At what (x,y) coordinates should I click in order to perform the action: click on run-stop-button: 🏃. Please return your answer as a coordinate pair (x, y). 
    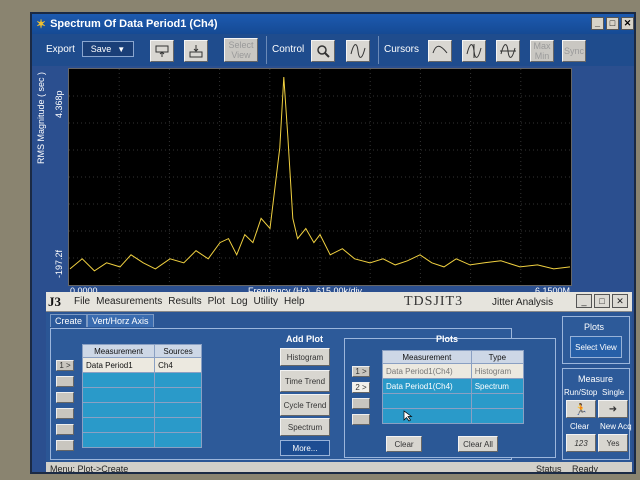
    Looking at the image, I should click on (581, 409).